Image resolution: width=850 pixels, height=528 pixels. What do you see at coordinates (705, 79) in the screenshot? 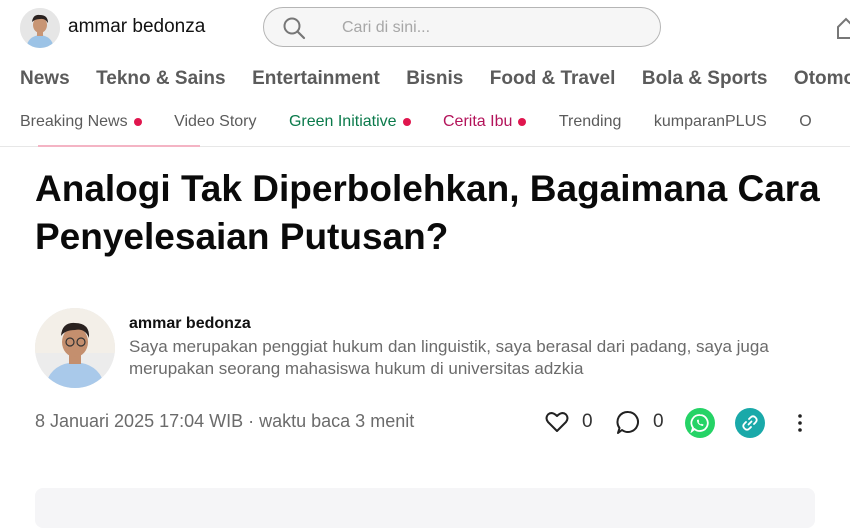
I see `nav-bola-sports: Bola & Sports` at bounding box center [705, 79].